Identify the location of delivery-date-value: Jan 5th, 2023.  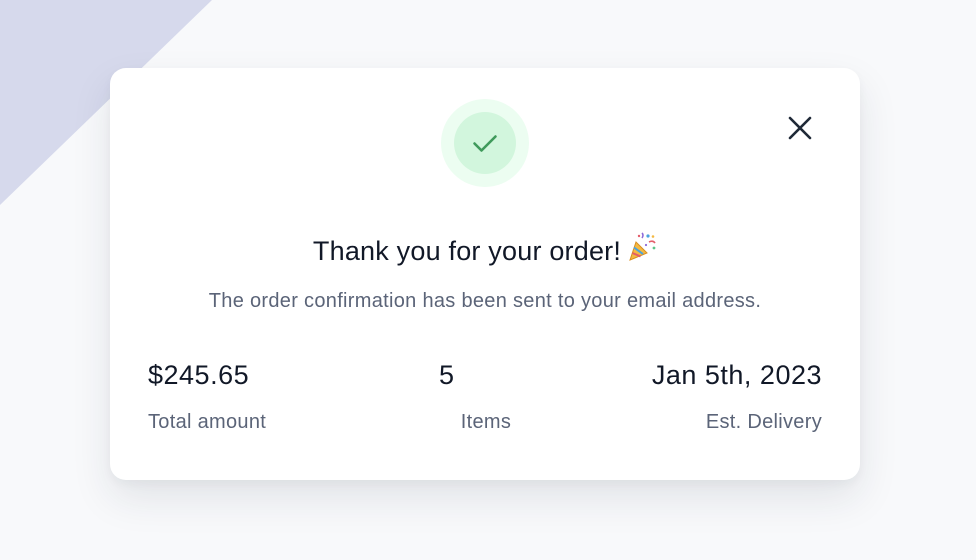
(736, 375).